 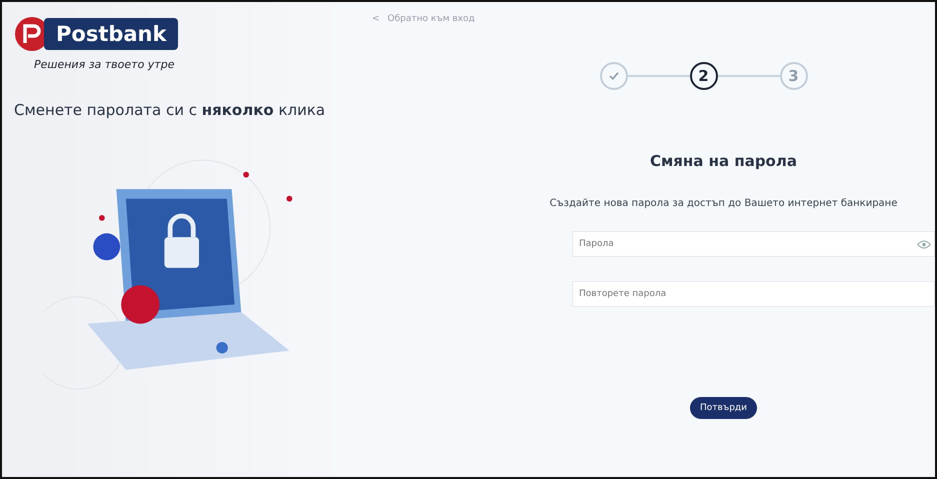 What do you see at coordinates (724, 203) in the screenshot?
I see `form-subtitle: Създайте нова парола за достъп до Вашето интернет банкиране` at bounding box center [724, 203].